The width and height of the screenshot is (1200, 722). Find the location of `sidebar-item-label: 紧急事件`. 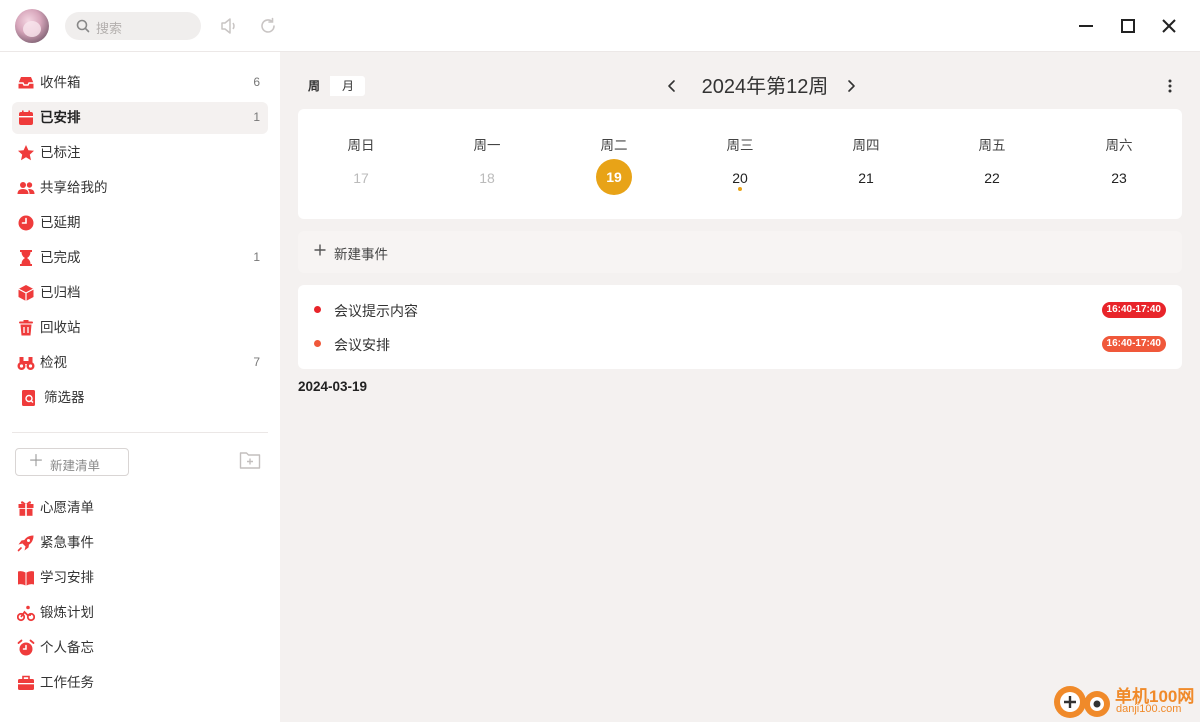

sidebar-item-label: 紧急事件 is located at coordinates (67, 542).